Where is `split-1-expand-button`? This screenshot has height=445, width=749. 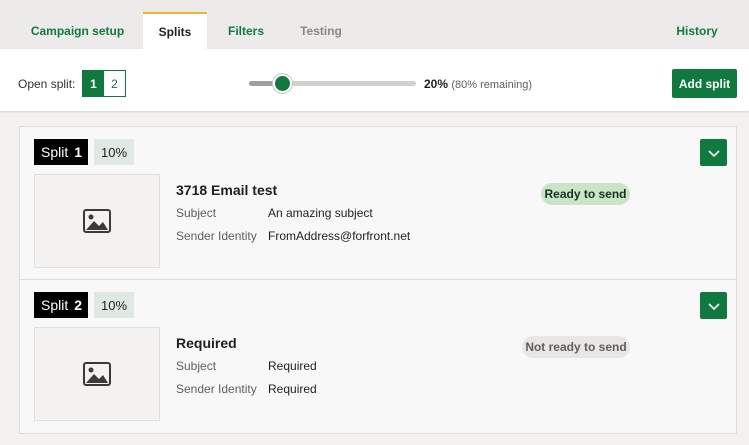 split-1-expand-button is located at coordinates (713, 152).